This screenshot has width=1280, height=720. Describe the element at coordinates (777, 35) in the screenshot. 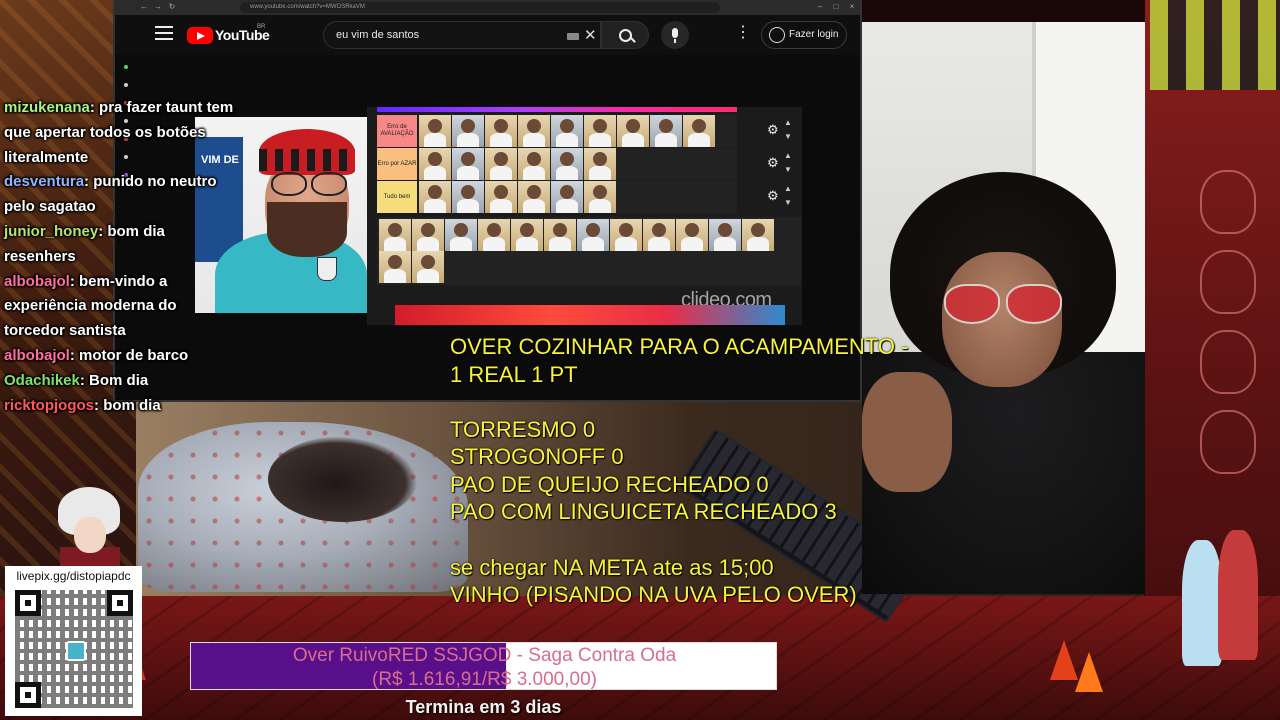

I see `account-icon` at that location.